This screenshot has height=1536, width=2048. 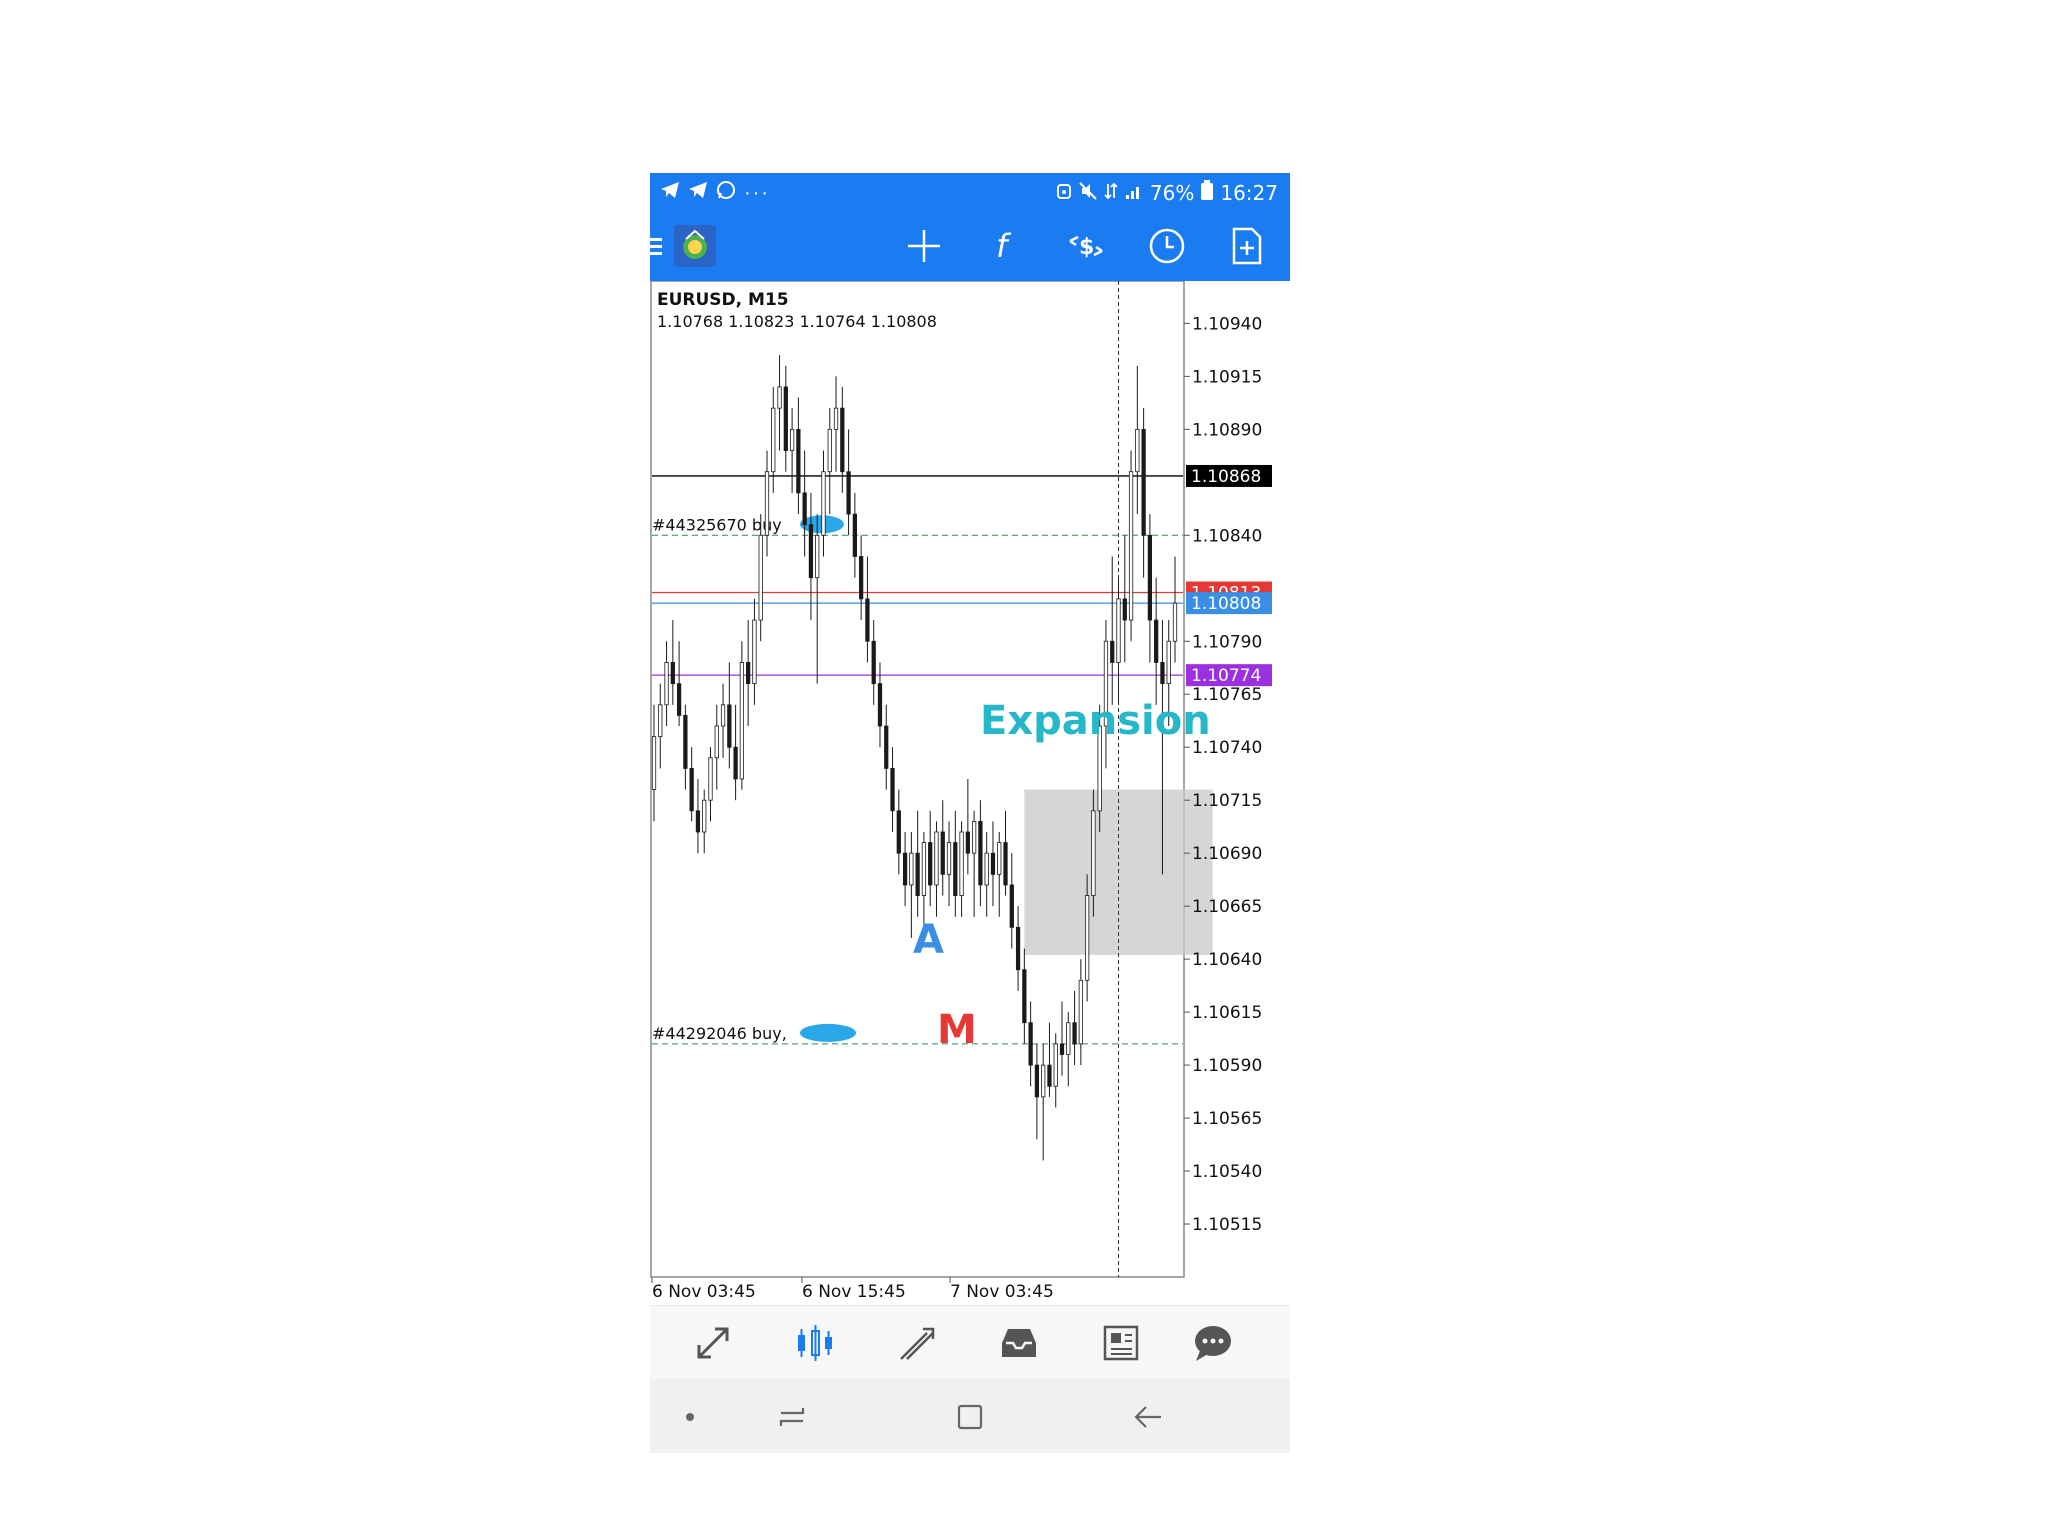 What do you see at coordinates (713, 1343) in the screenshot?
I see `quotes-icon` at bounding box center [713, 1343].